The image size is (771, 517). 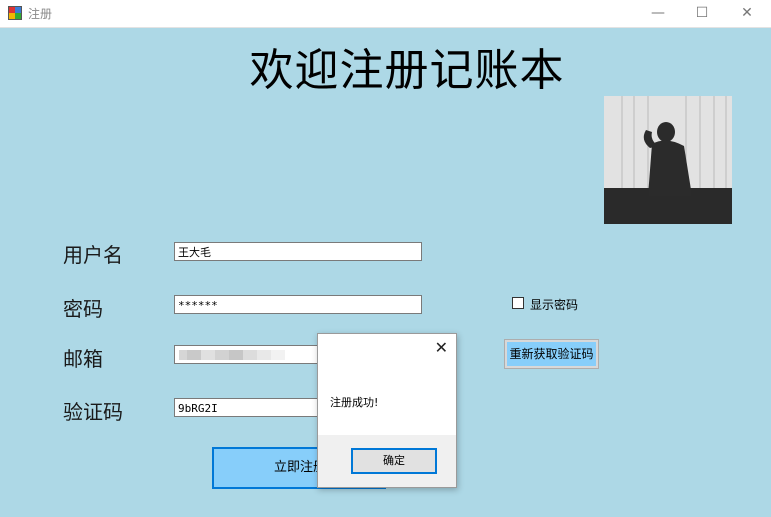 What do you see at coordinates (354, 402) in the screenshot?
I see `dialog-message: 注册成功!` at bounding box center [354, 402].